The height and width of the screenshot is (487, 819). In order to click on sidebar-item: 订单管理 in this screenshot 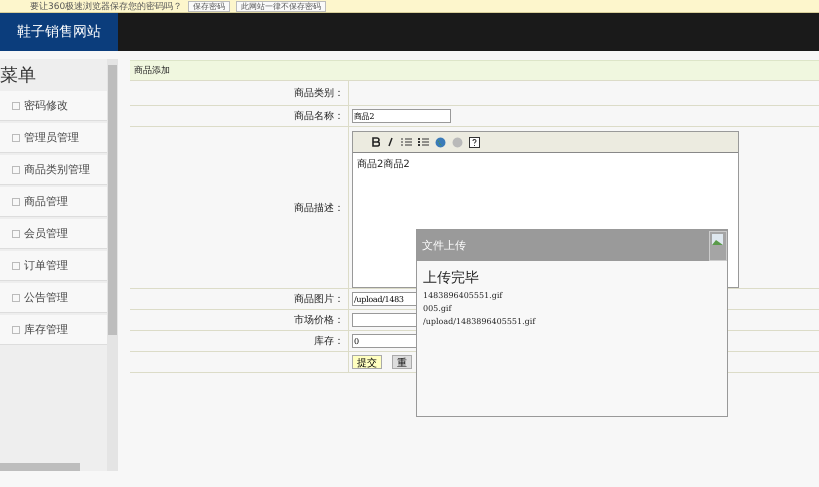, I will do `click(53, 266)`.